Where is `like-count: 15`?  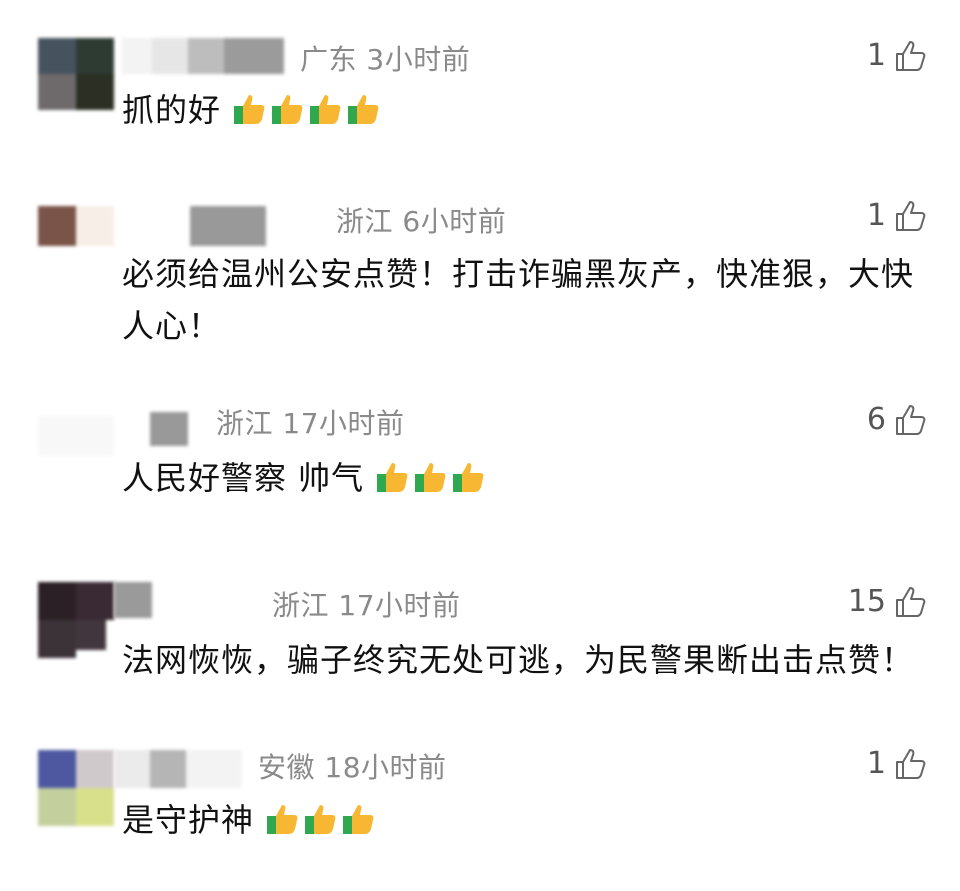 like-count: 15 is located at coordinates (866, 601).